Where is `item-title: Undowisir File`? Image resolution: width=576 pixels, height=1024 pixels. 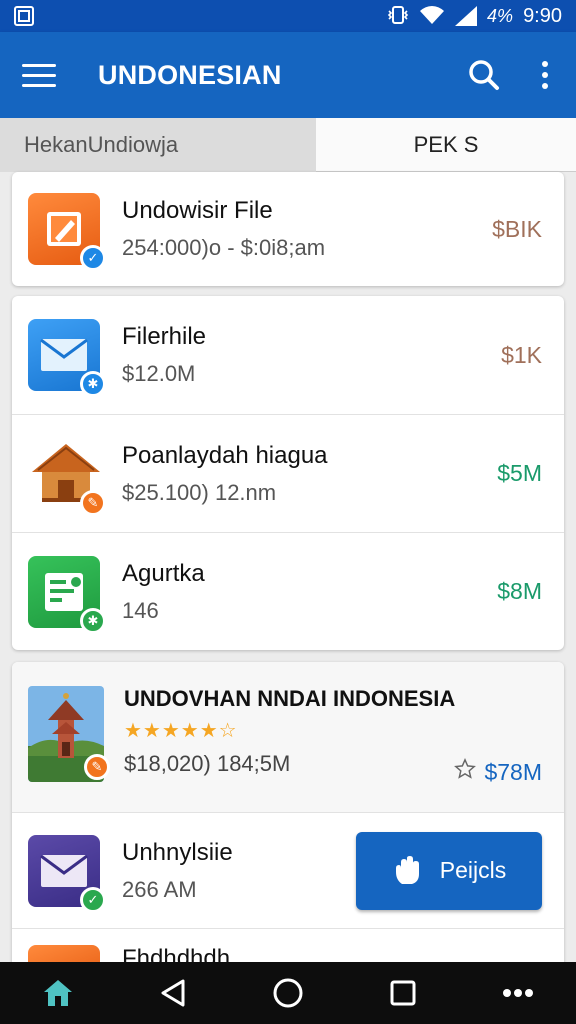
item-title: Undowisir File is located at coordinates (197, 210).